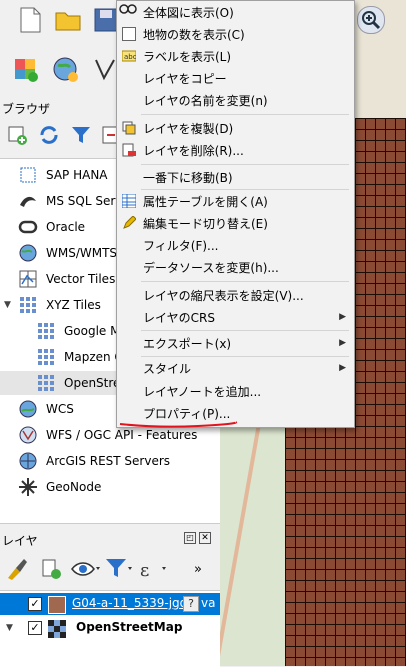 Image resolution: width=406 pixels, height=667 pixels. Describe the element at coordinates (153, 569) in the screenshot. I see `expression-filter-icon: ε` at that location.